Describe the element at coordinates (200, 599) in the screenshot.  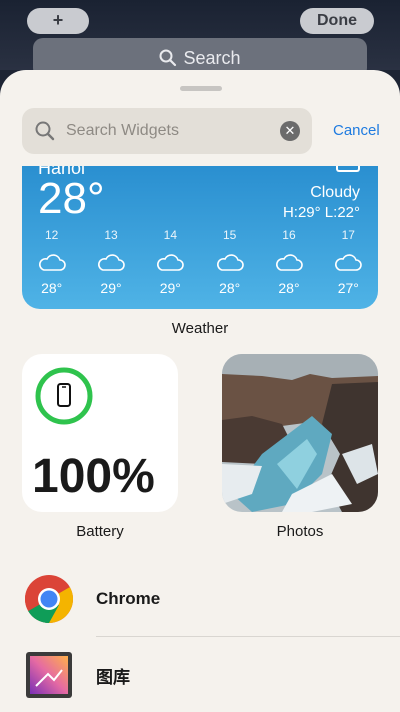
I see `app-list-item: Chrome` at that location.